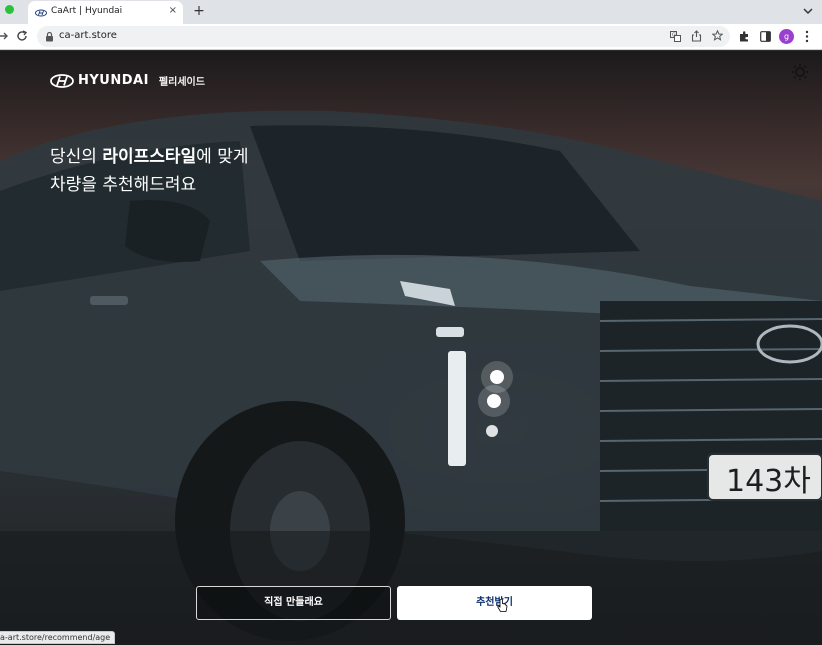 This screenshot has width=822, height=645. I want to click on brand-name: HYUNDAI, so click(113, 80).